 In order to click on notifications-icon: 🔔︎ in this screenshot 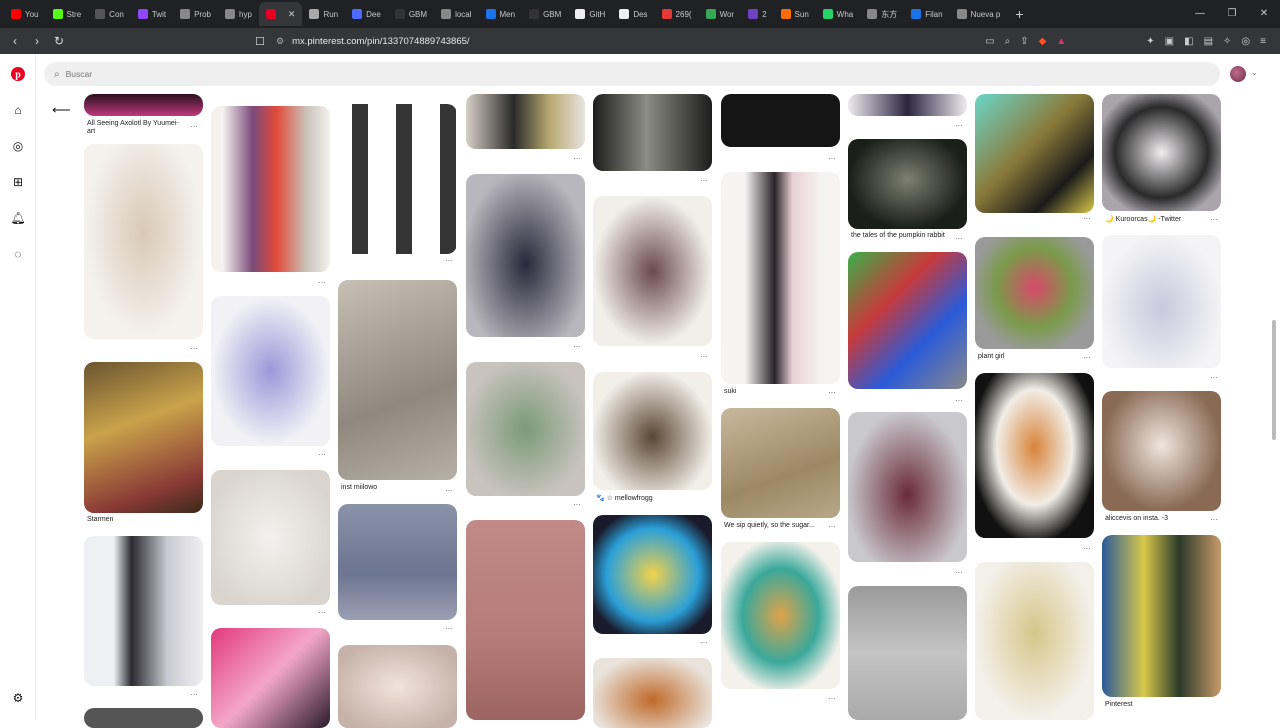, I will do `click(18, 218)`.